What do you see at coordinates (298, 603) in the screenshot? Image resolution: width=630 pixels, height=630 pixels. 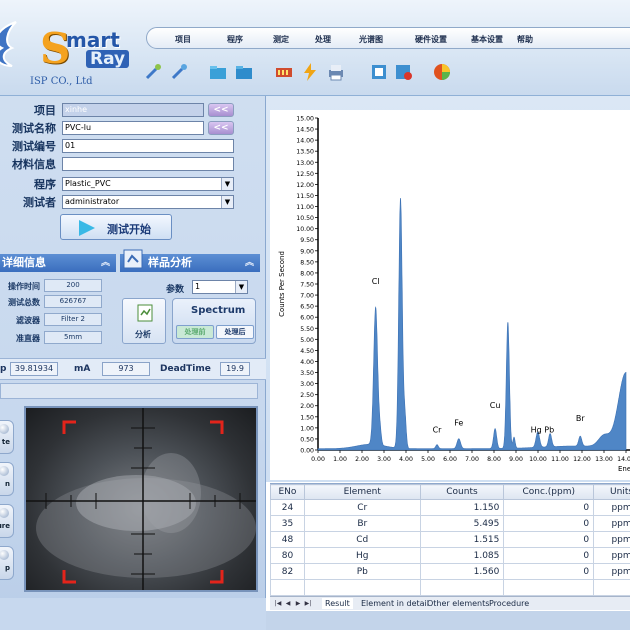 I see `next-sheet-icon: ▶` at bounding box center [298, 603].